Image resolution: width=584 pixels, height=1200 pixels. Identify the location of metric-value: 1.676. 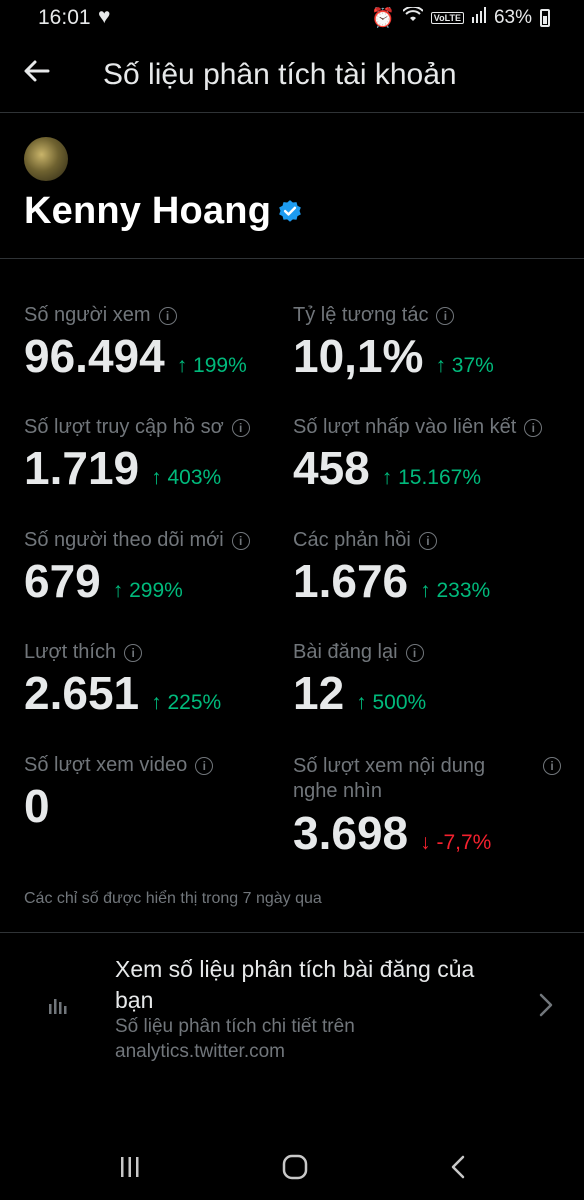
(351, 581).